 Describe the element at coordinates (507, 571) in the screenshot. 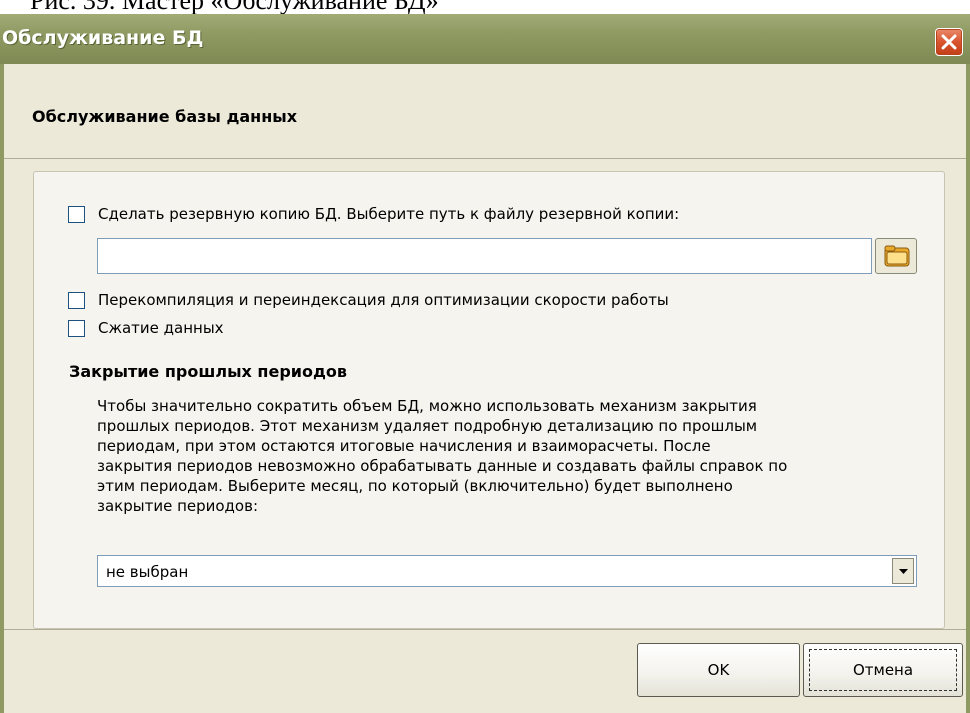

I see `month-select: не выбран` at that location.